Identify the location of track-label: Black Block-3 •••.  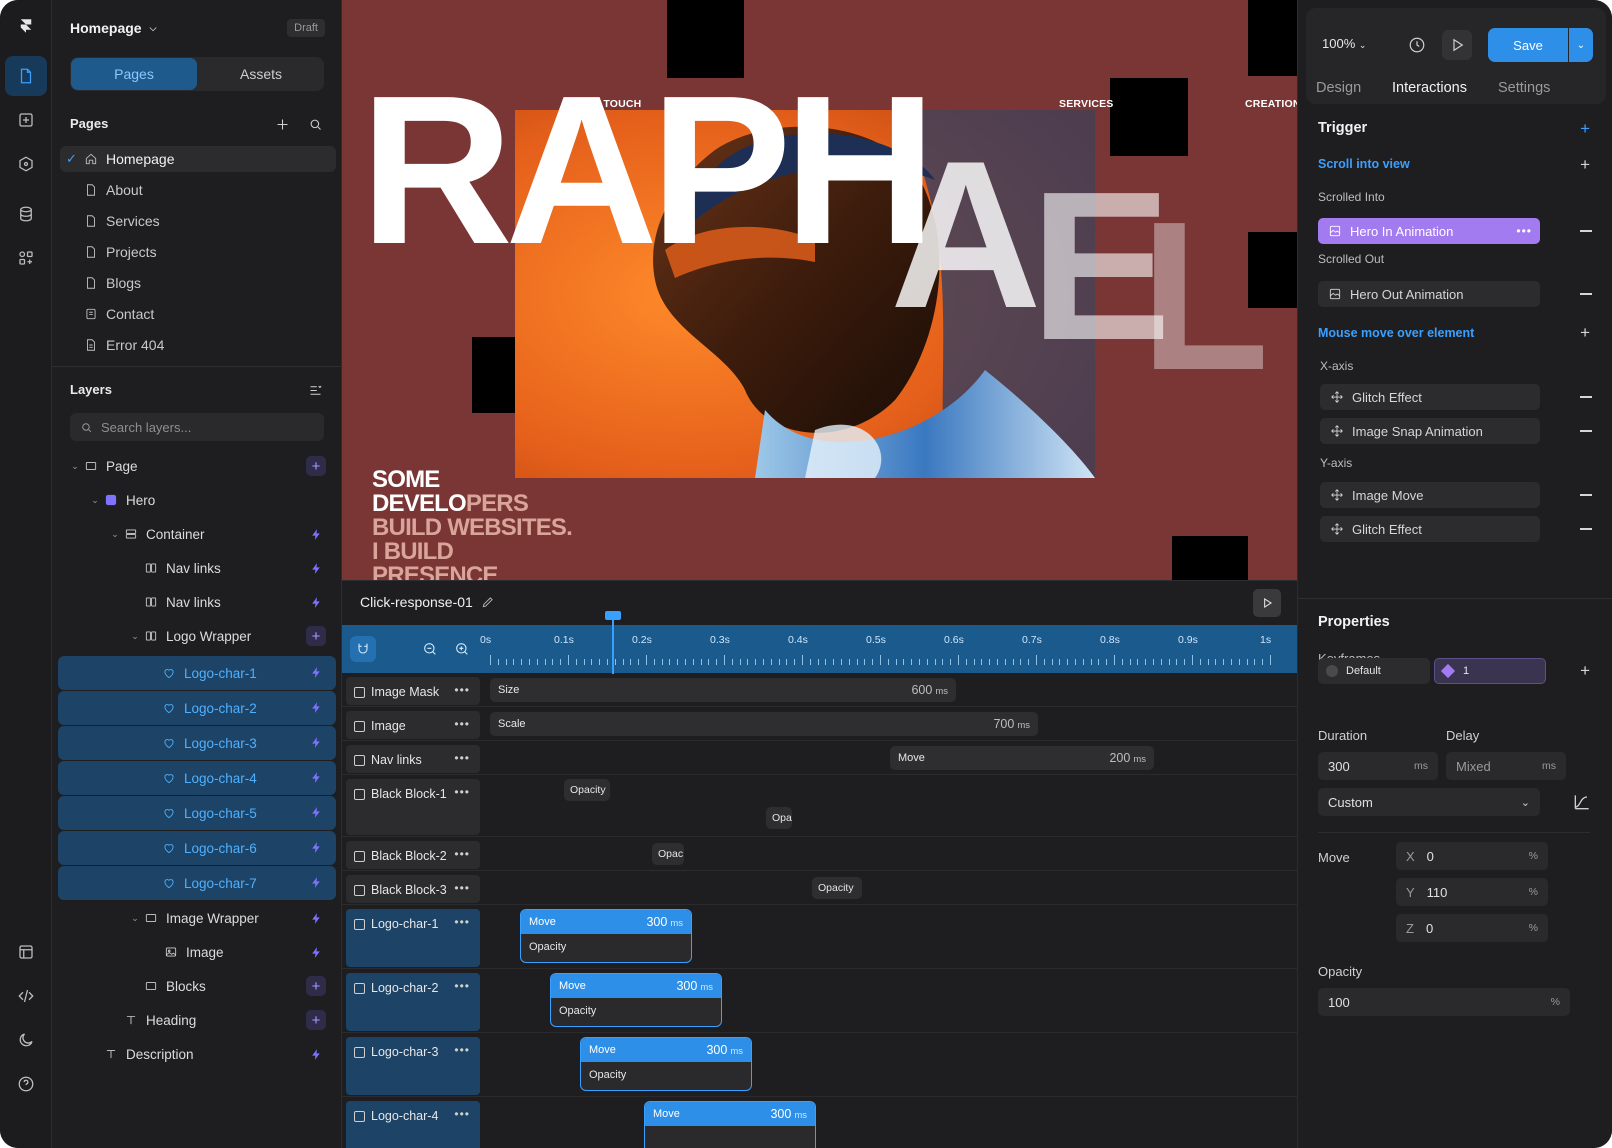
(413, 889).